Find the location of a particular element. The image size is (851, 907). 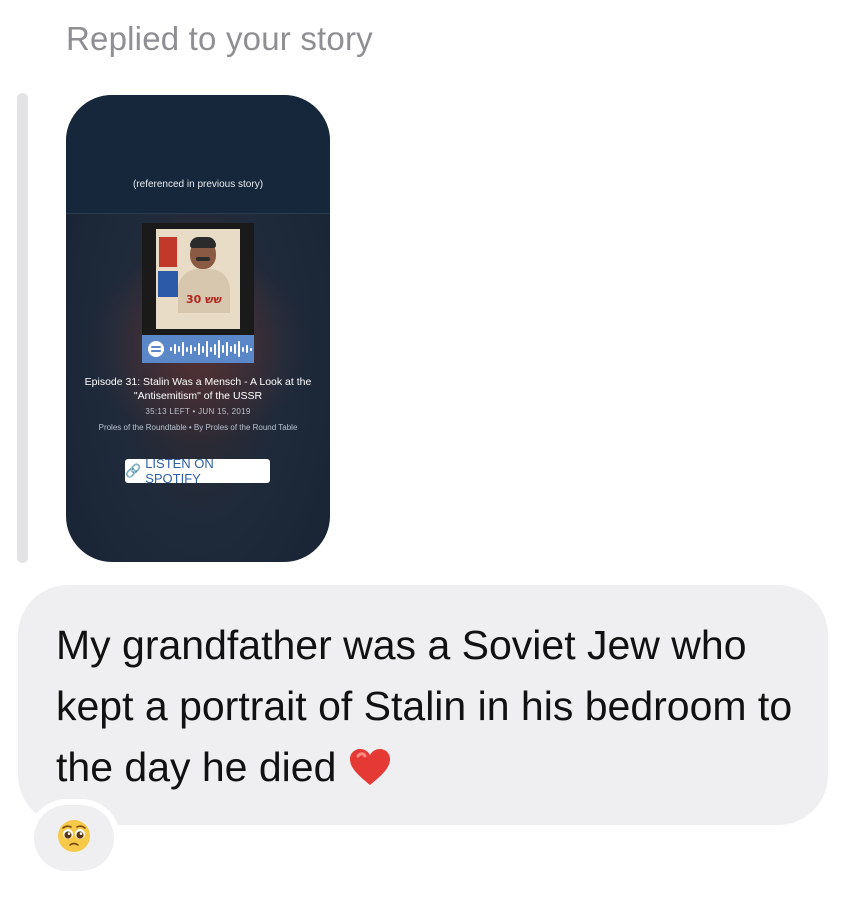

portrait-hair-shape is located at coordinates (203, 242).